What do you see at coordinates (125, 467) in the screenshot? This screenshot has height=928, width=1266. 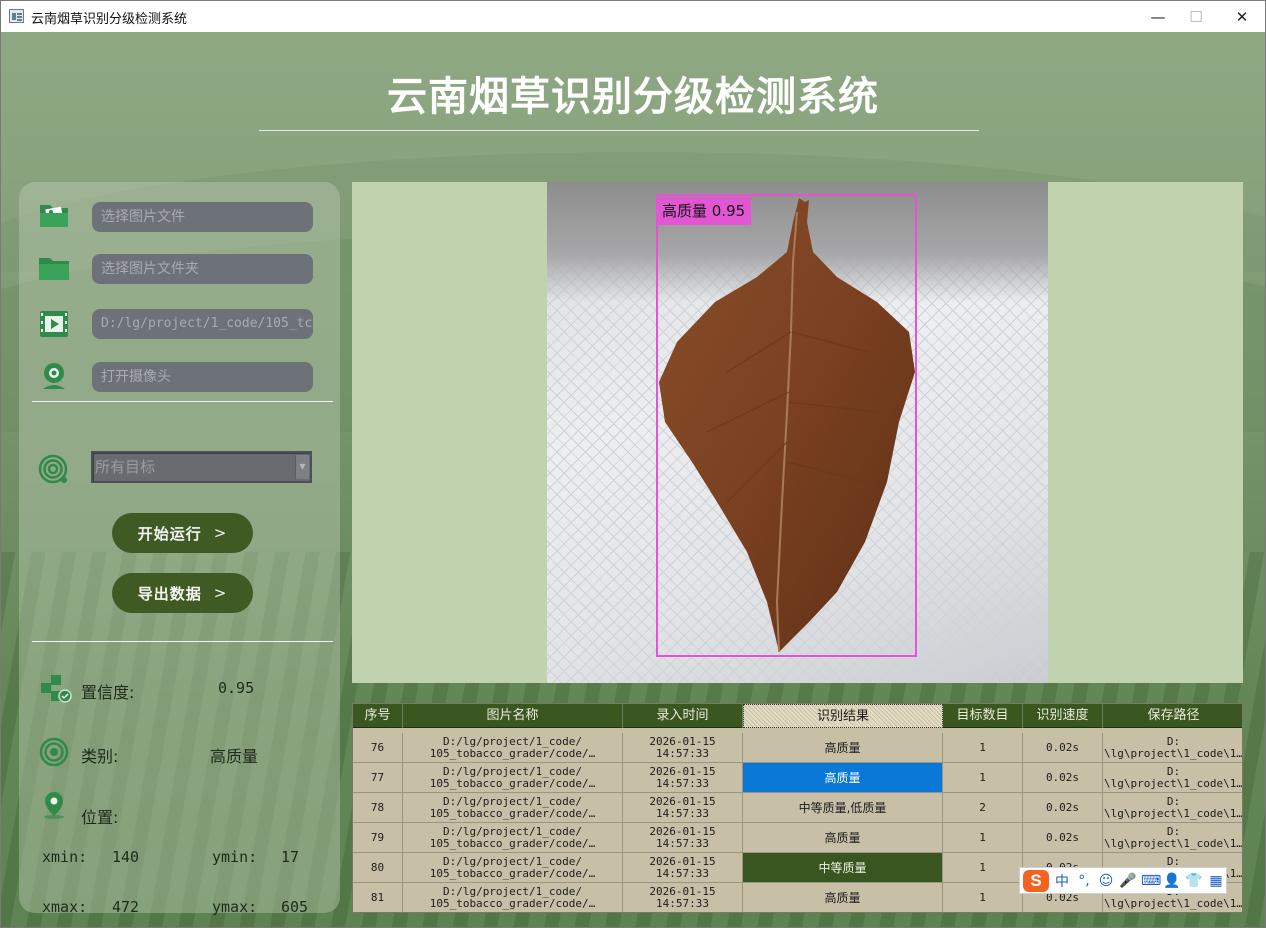 I see `target-select-value: 所有目标` at bounding box center [125, 467].